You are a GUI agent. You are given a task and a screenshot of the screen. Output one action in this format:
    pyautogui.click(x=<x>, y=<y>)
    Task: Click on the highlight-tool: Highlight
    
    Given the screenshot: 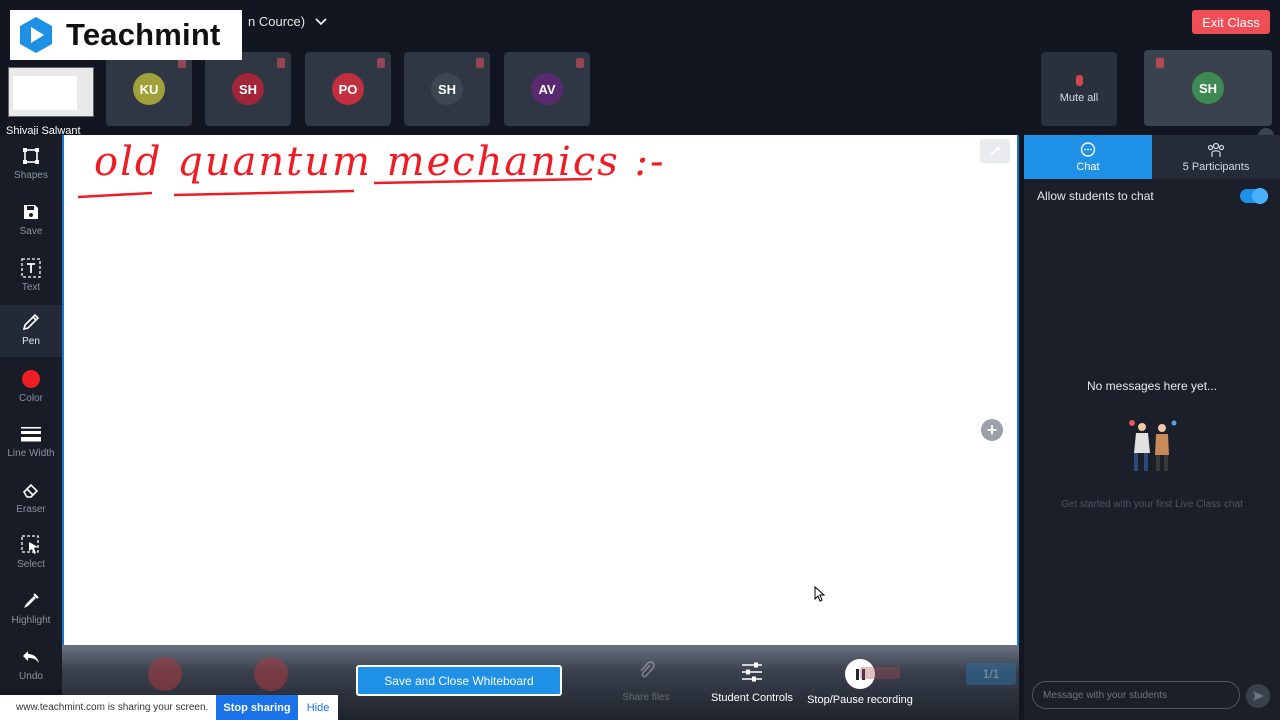 What is the action you would take?
    pyautogui.click(x=31, y=608)
    